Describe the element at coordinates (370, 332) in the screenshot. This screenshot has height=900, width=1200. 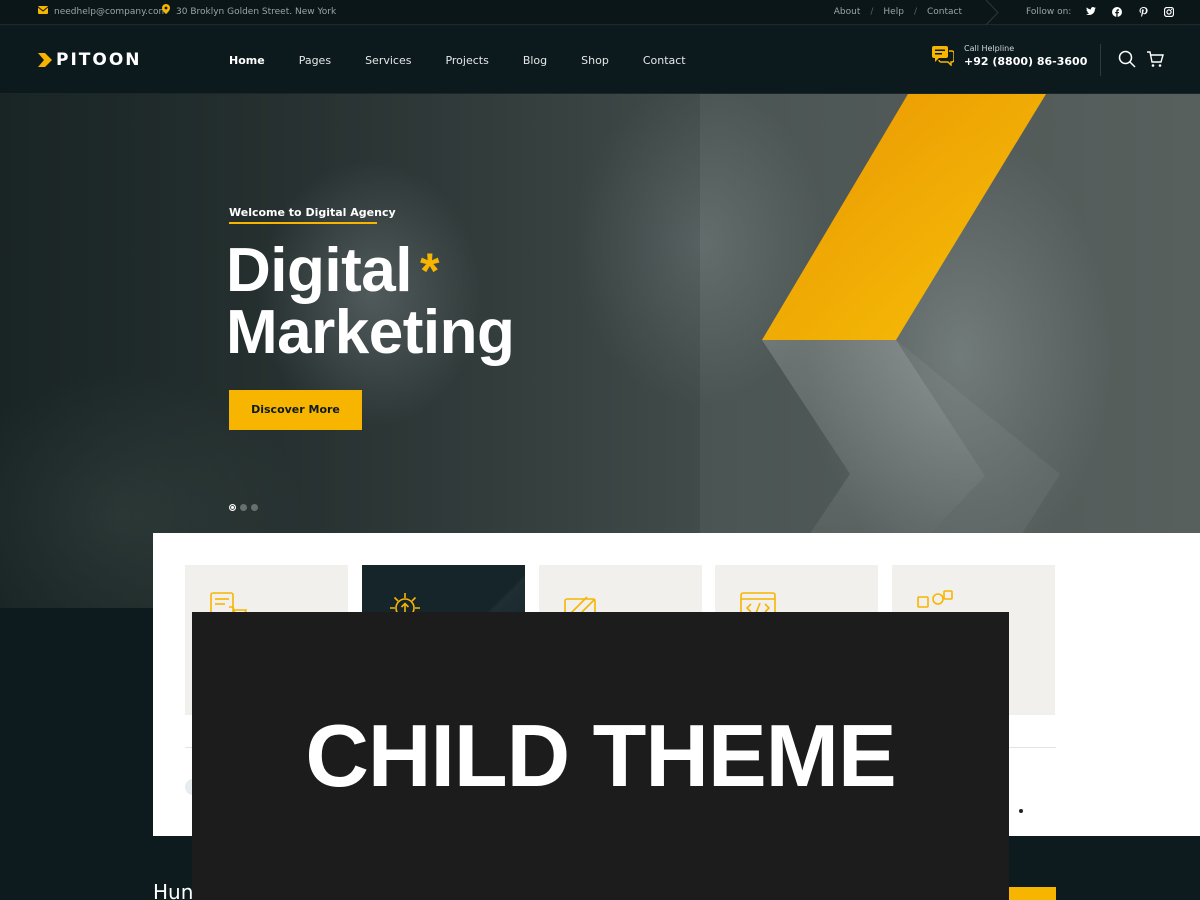
I see `hero-title-line2: Marketing` at that location.